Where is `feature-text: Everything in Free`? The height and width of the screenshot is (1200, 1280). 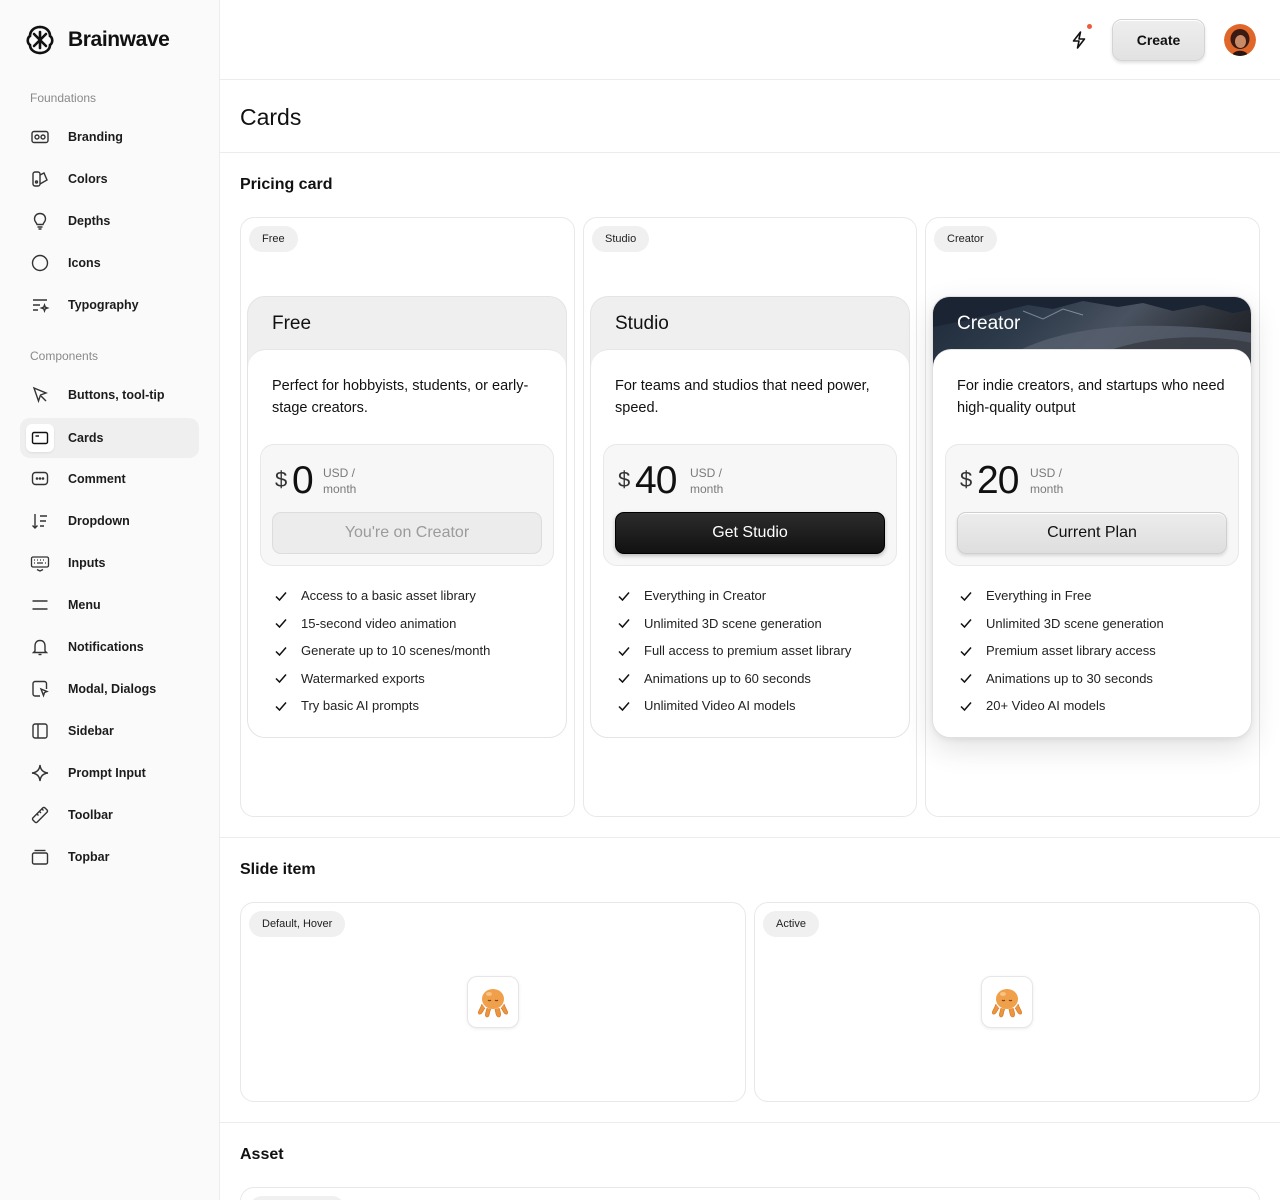 feature-text: Everything in Free is located at coordinates (1039, 596).